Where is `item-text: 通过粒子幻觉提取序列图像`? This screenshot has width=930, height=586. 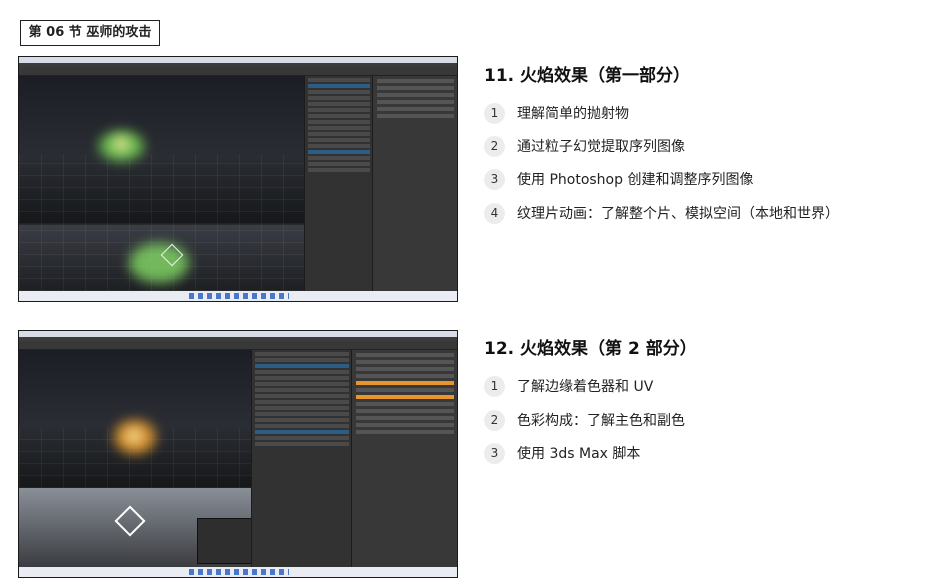 item-text: 通过粒子幻觉提取序列图像 is located at coordinates (601, 147).